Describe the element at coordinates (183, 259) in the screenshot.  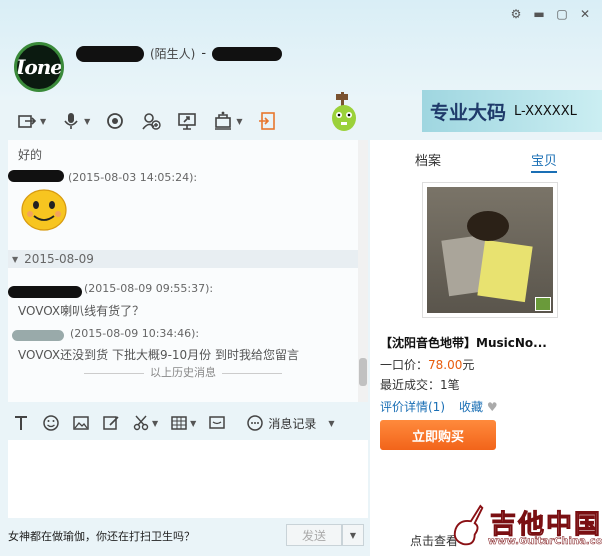
I see `date-separator: ▼ 2015-08-09` at that location.